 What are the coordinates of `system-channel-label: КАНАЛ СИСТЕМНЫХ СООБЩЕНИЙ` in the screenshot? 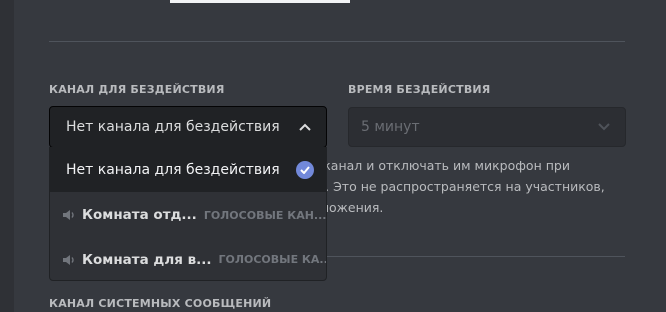 It's located at (160, 303).